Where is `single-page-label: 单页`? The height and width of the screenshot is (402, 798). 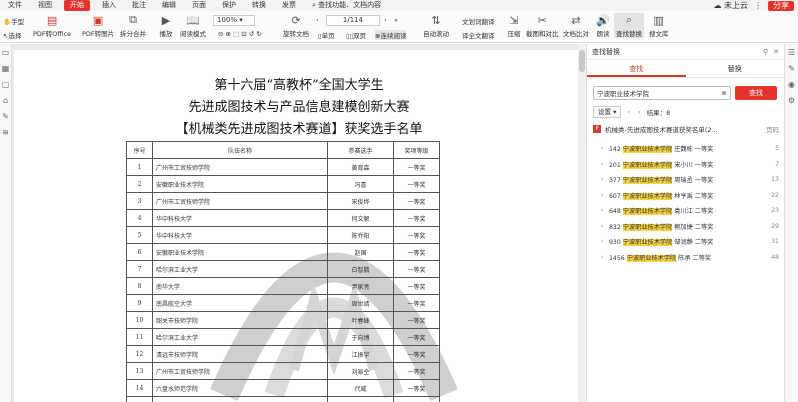 single-page-label: 单页 is located at coordinates (328, 36).